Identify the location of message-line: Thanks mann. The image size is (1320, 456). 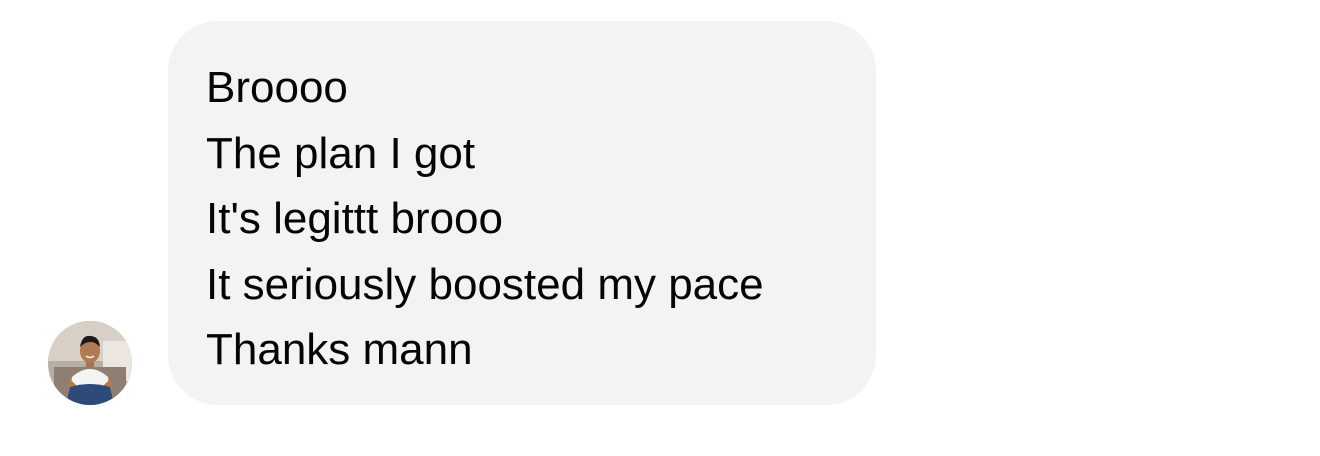
(339, 349).